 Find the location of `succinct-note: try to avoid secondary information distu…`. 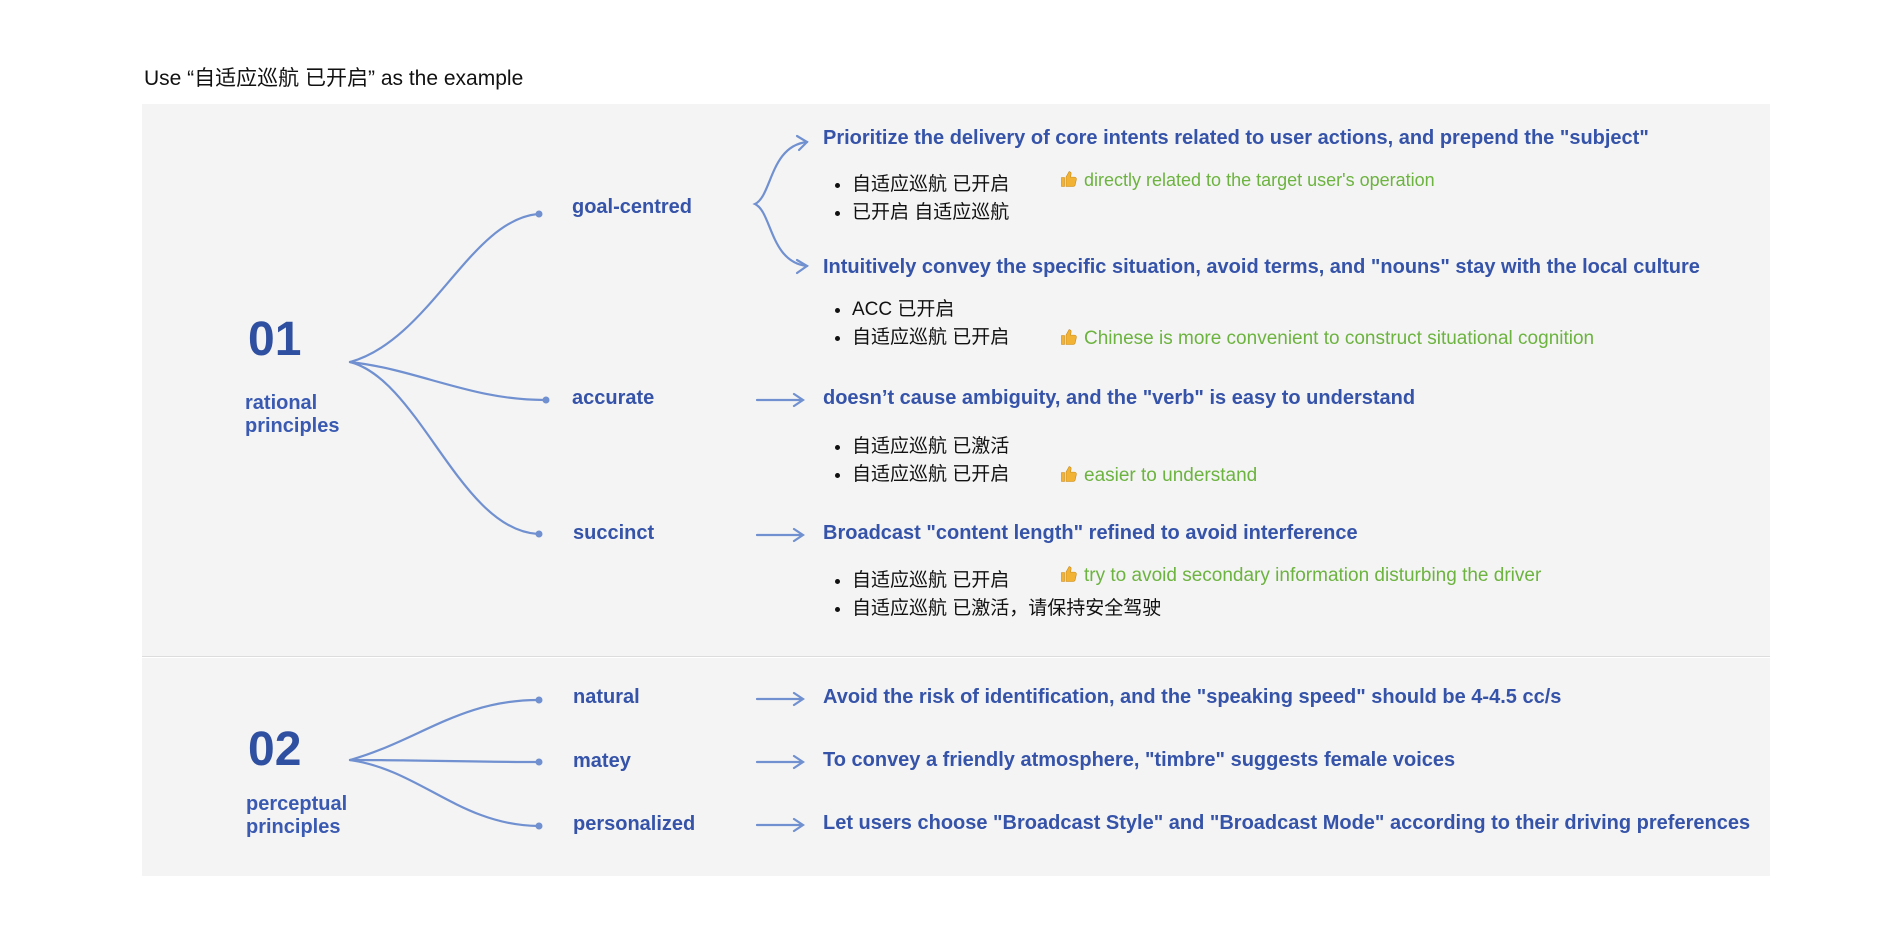

succinct-note: try to avoid secondary information distu… is located at coordinates (1300, 576).